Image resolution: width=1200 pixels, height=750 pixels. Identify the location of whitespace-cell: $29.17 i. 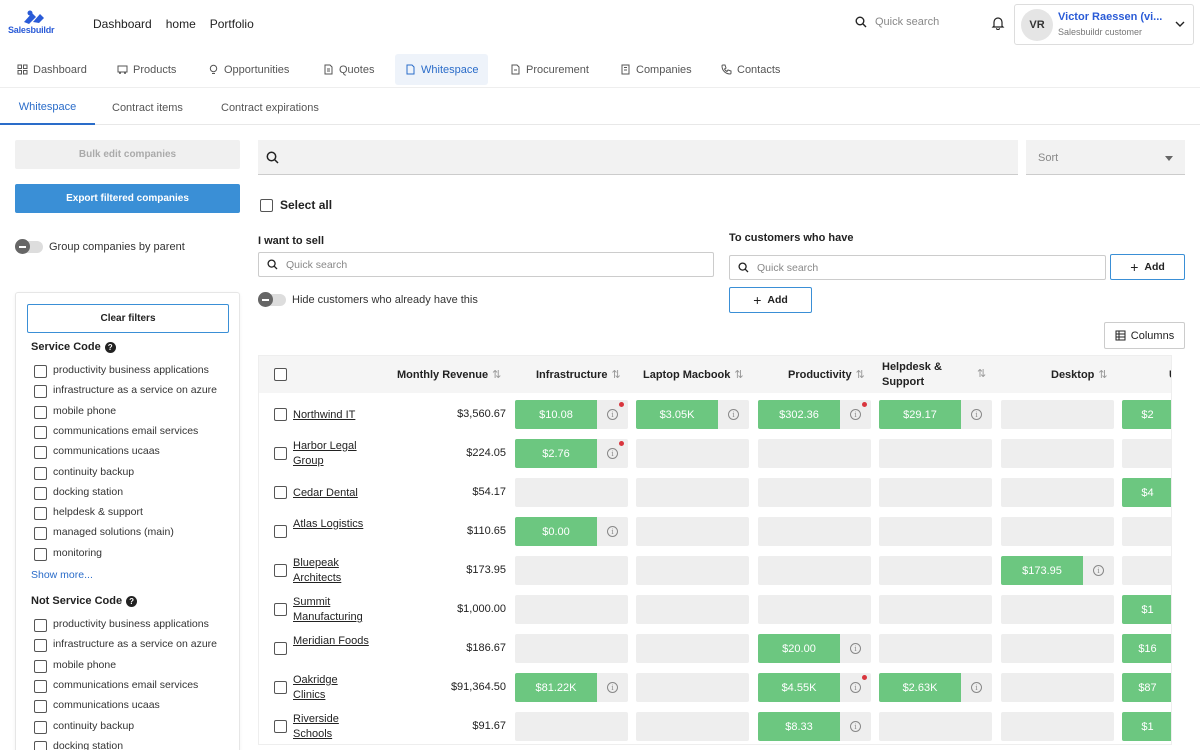
(935, 414).